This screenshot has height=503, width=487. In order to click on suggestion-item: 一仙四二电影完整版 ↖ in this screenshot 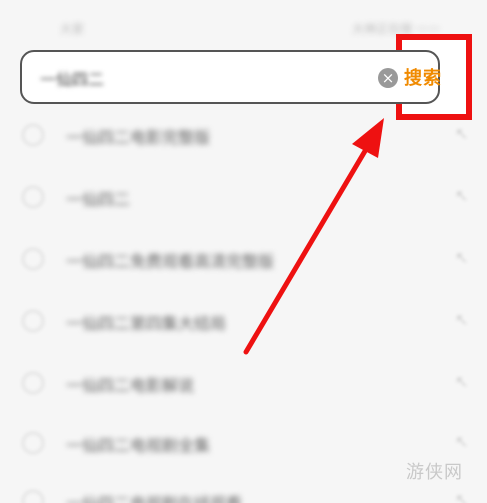, I will do `click(243, 136)`.